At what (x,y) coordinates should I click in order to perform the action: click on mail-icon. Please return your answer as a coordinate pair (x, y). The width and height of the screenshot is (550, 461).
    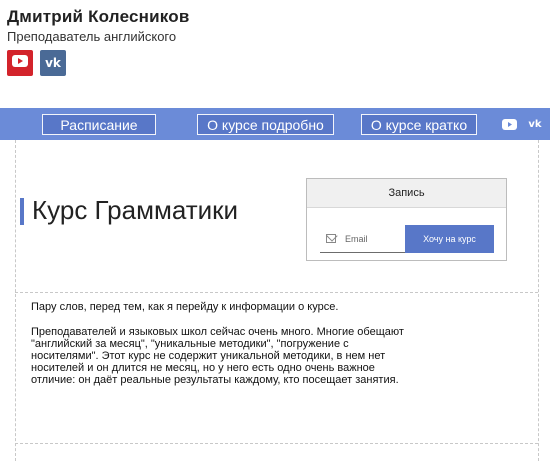
    Looking at the image, I should click on (331, 238).